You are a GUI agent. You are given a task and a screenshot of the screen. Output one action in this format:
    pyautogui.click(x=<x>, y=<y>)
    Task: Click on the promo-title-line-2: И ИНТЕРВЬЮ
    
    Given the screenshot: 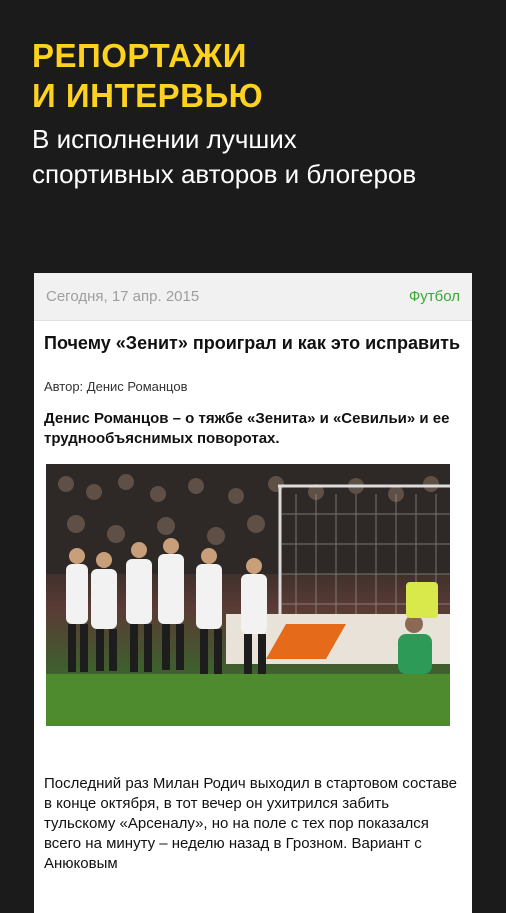 What is the action you would take?
    pyautogui.click(x=148, y=95)
    